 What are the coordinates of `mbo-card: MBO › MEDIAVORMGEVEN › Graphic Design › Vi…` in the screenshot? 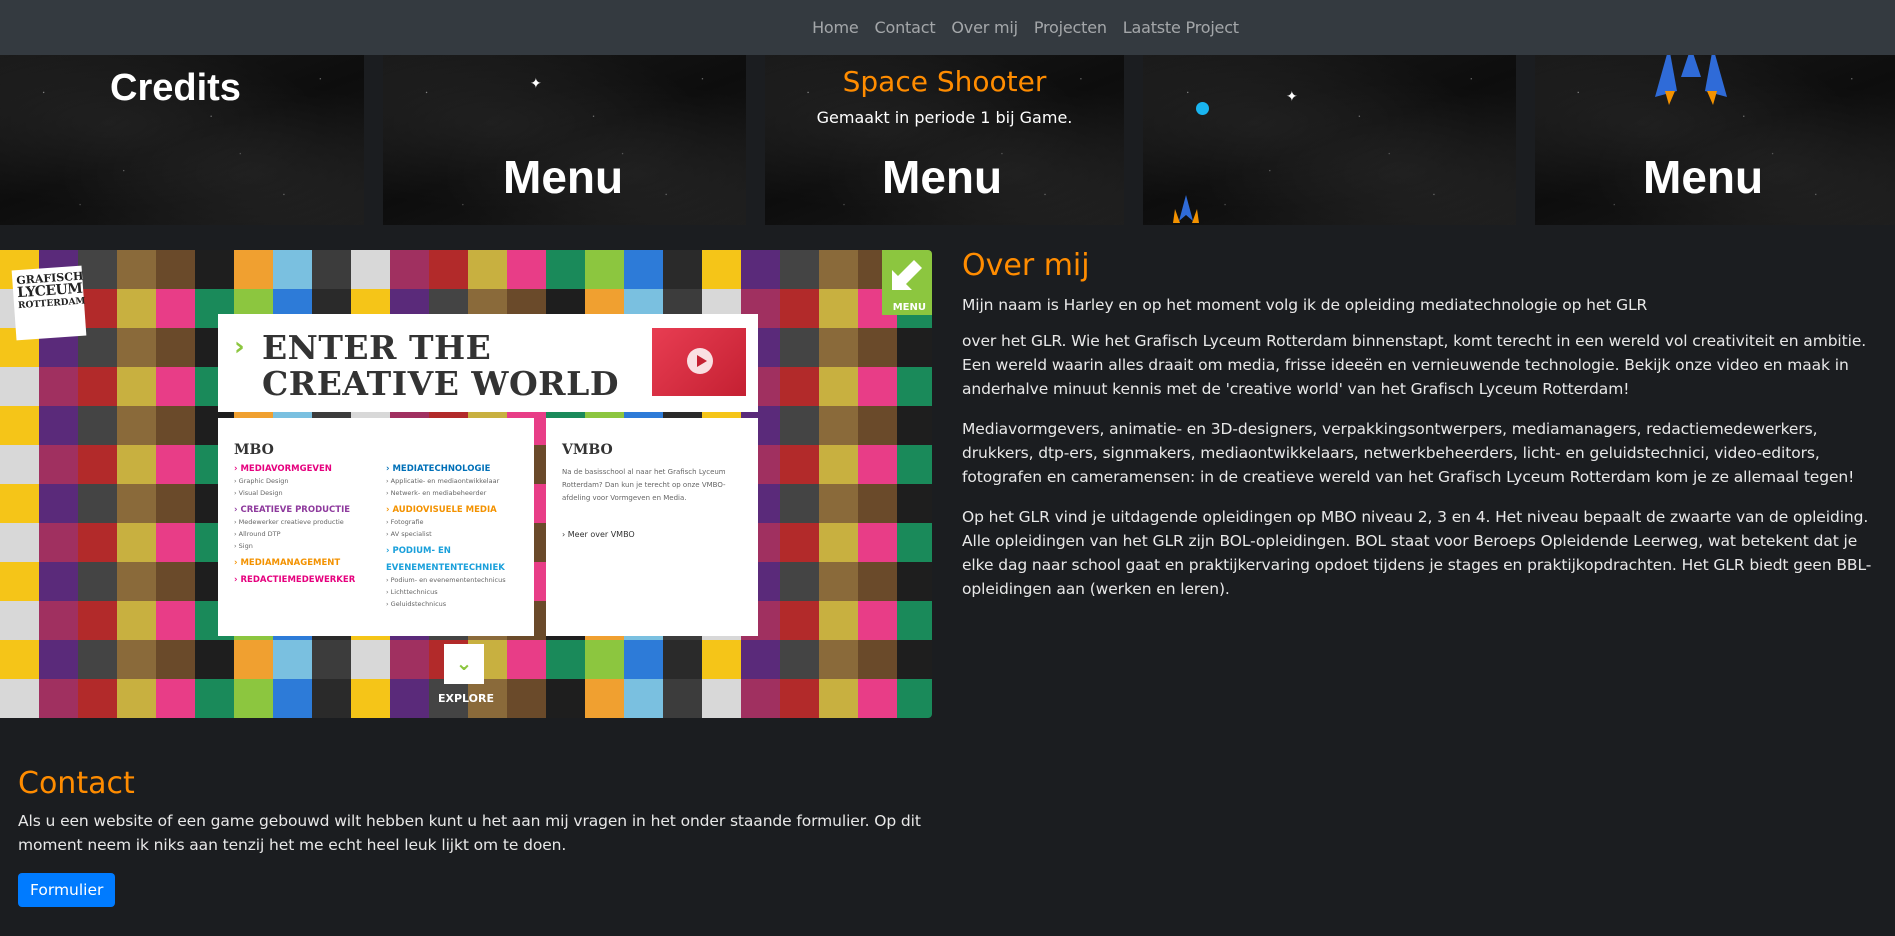 It's located at (376, 527).